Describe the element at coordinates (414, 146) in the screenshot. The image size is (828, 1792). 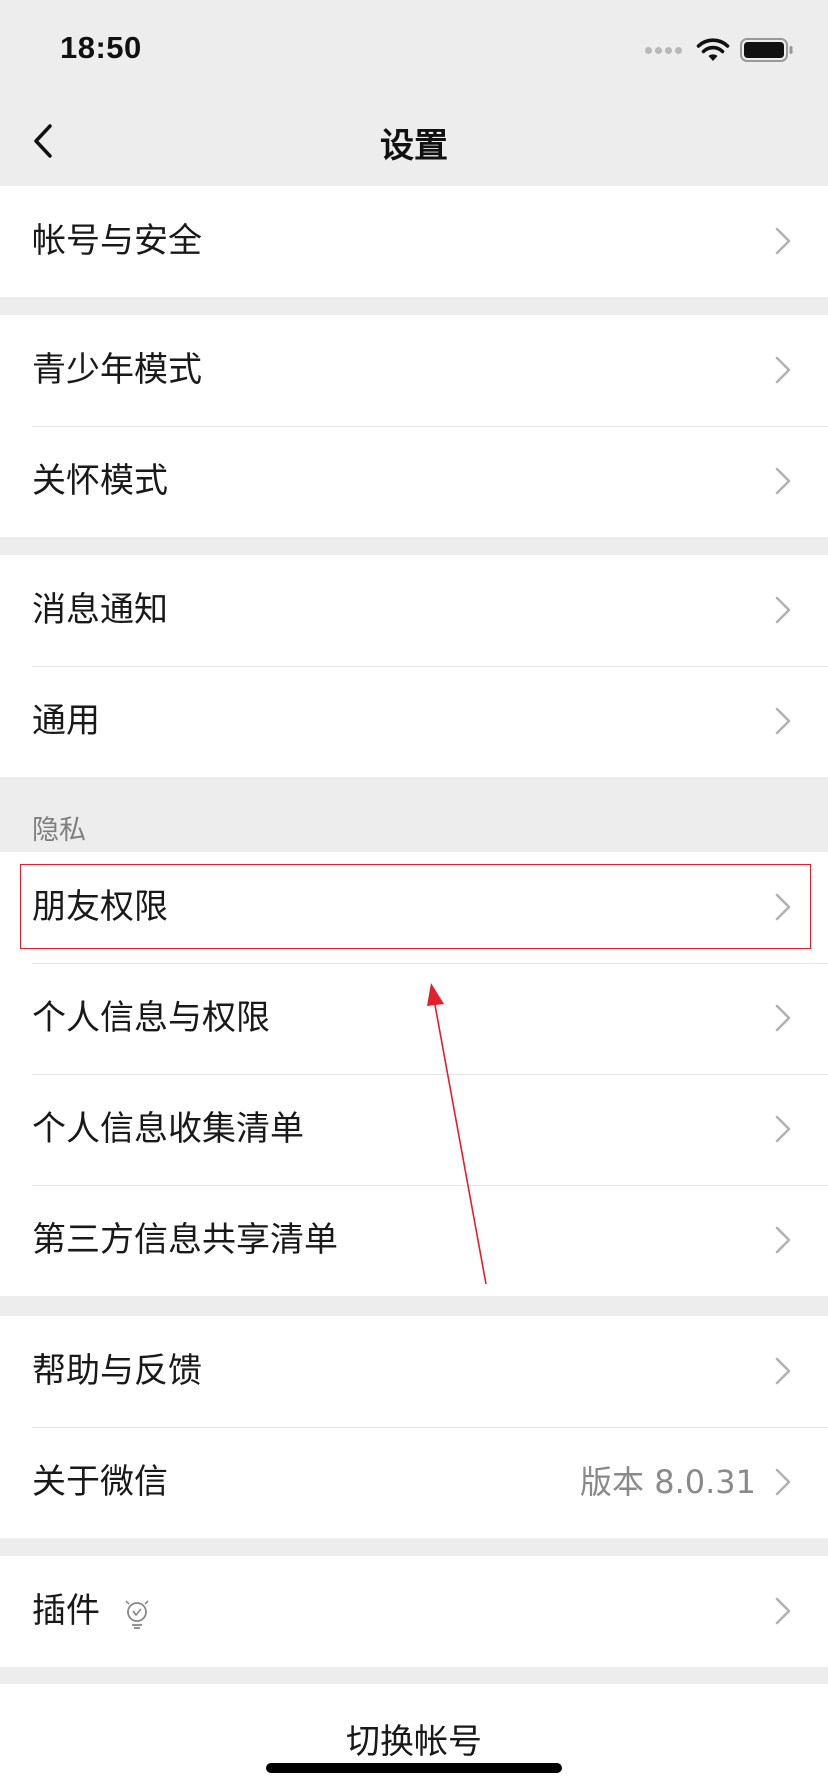
I see `page-title: 设置` at that location.